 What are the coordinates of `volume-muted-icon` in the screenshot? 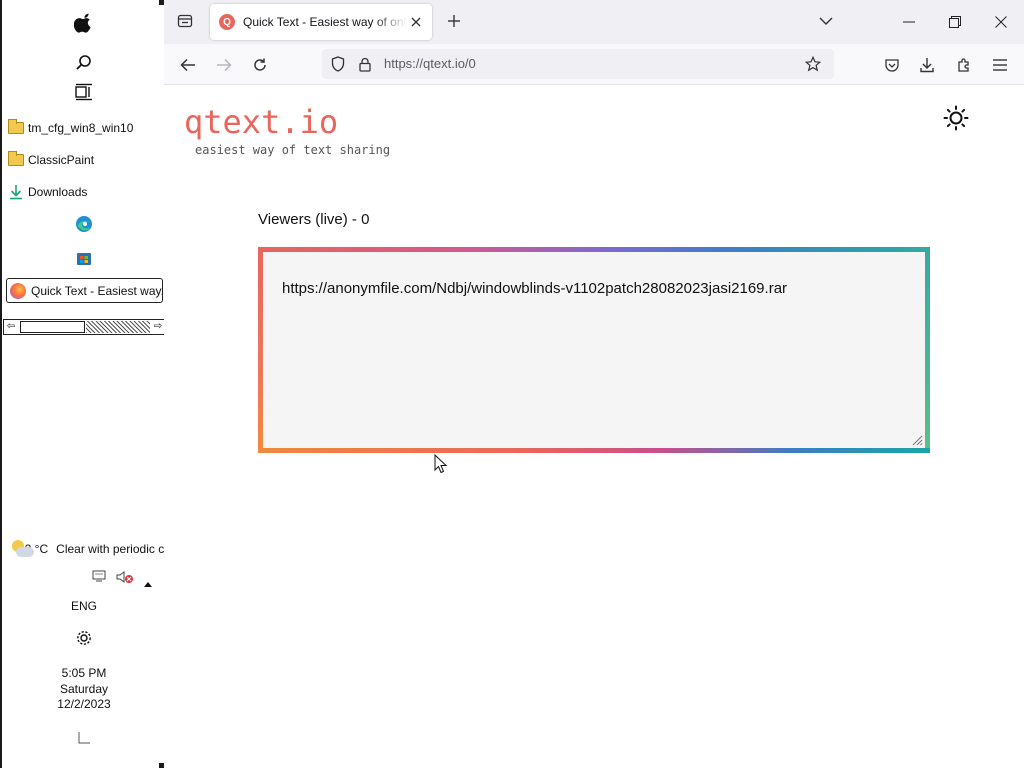 It's located at (125, 577).